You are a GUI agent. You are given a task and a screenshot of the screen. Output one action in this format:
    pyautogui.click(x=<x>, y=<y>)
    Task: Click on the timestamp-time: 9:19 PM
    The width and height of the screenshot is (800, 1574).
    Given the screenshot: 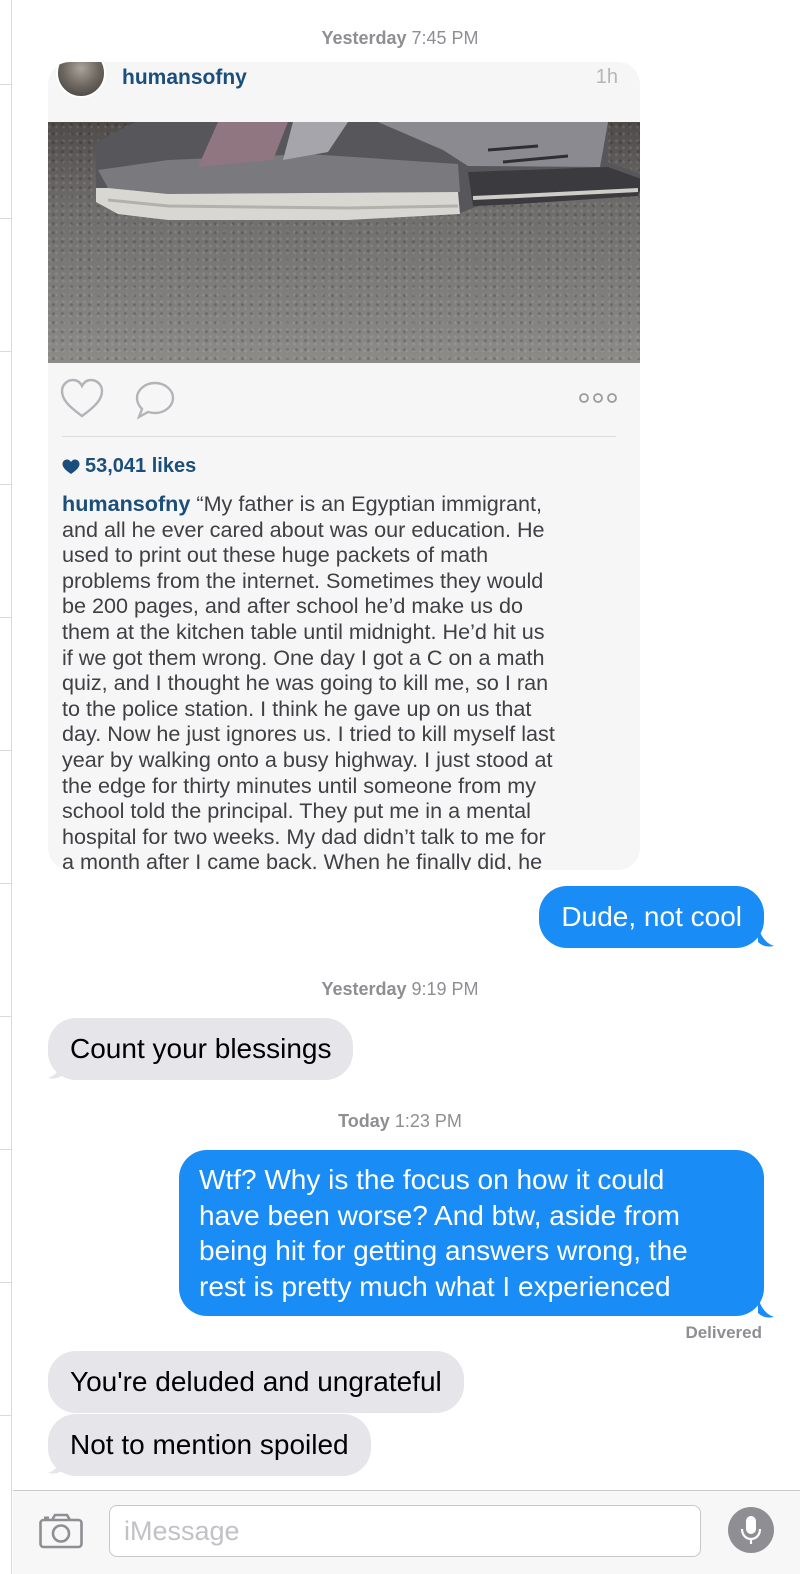 What is the action you would take?
    pyautogui.click(x=445, y=989)
    